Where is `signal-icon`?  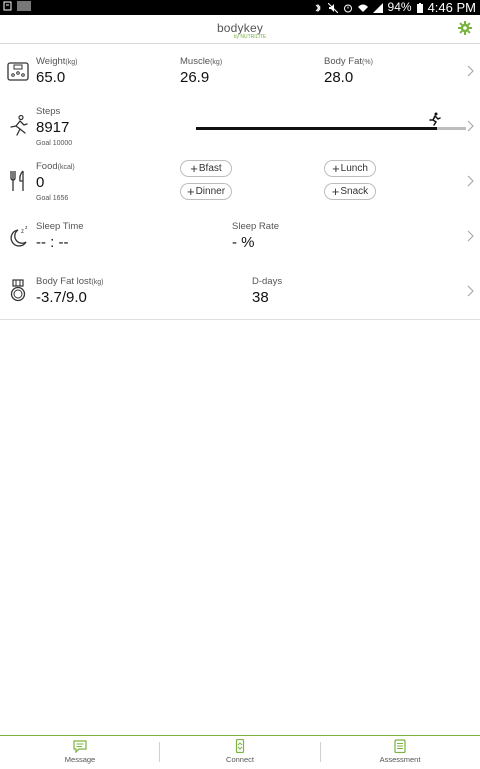 signal-icon is located at coordinates (377, 7).